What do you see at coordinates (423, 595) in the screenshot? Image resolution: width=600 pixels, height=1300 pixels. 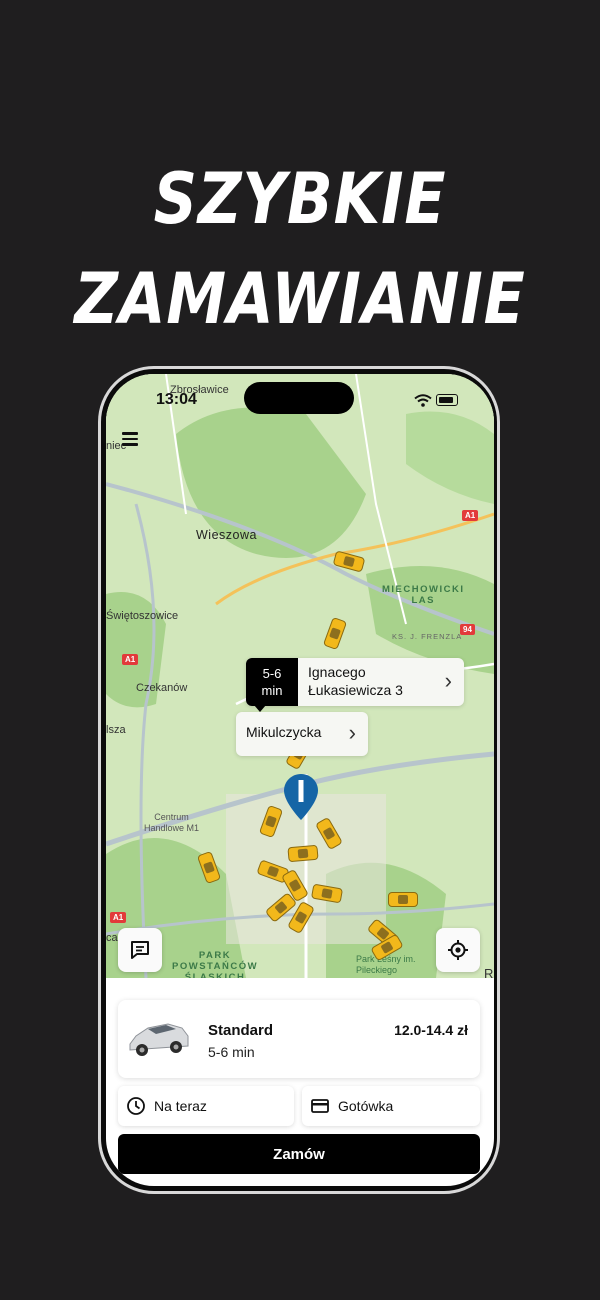 I see `map-label-miechowicki-las: MIECHOWICKI LAS` at bounding box center [423, 595].